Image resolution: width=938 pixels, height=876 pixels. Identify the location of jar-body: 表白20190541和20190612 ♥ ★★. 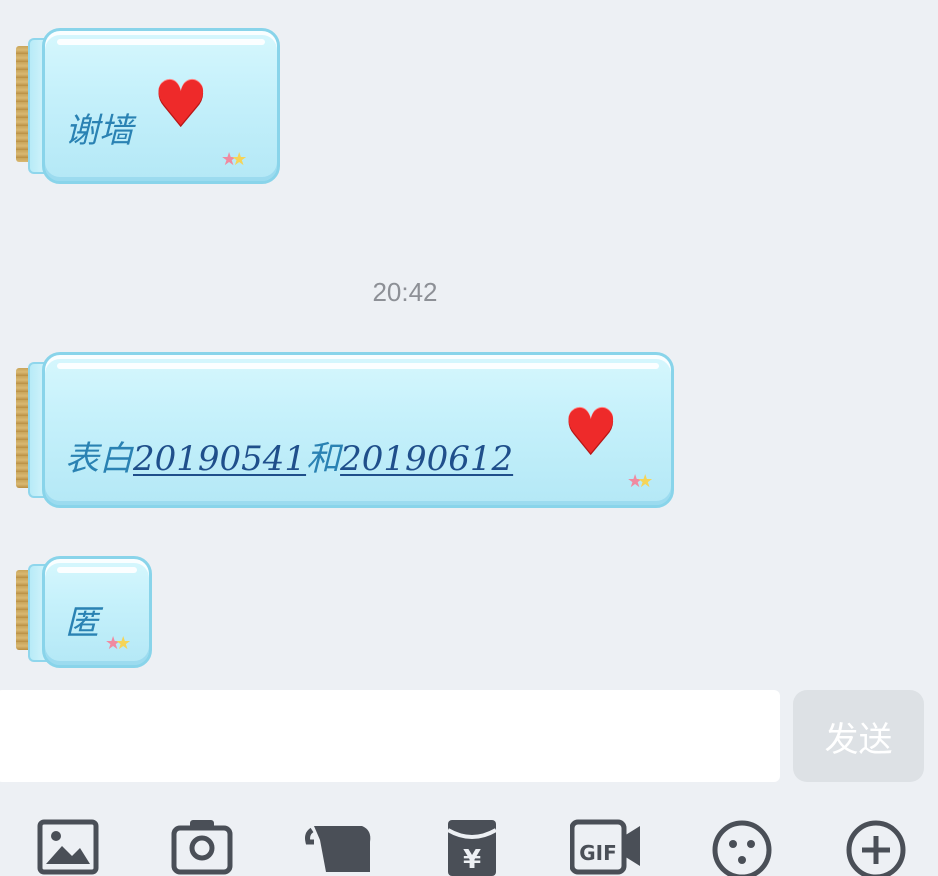
(358, 430).